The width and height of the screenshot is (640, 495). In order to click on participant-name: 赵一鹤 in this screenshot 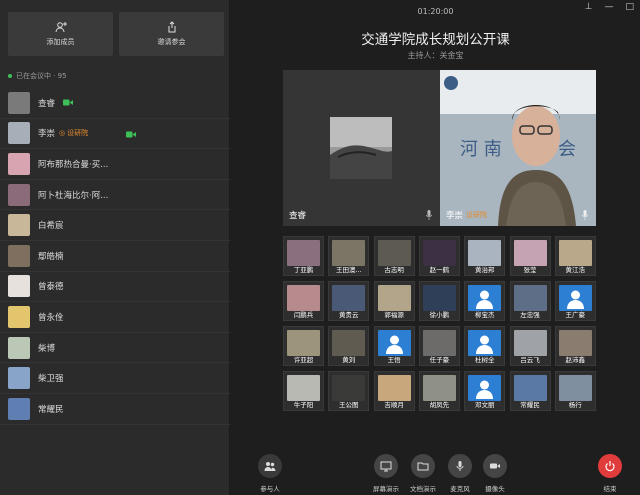, I will do `click(439, 270)`.